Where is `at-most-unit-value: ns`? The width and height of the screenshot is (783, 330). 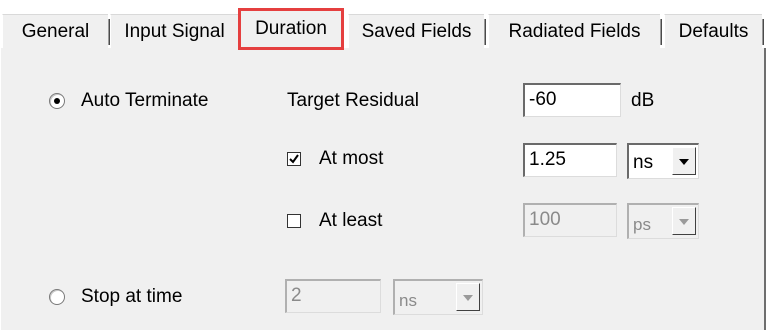 at-most-unit-value: ns is located at coordinates (643, 162).